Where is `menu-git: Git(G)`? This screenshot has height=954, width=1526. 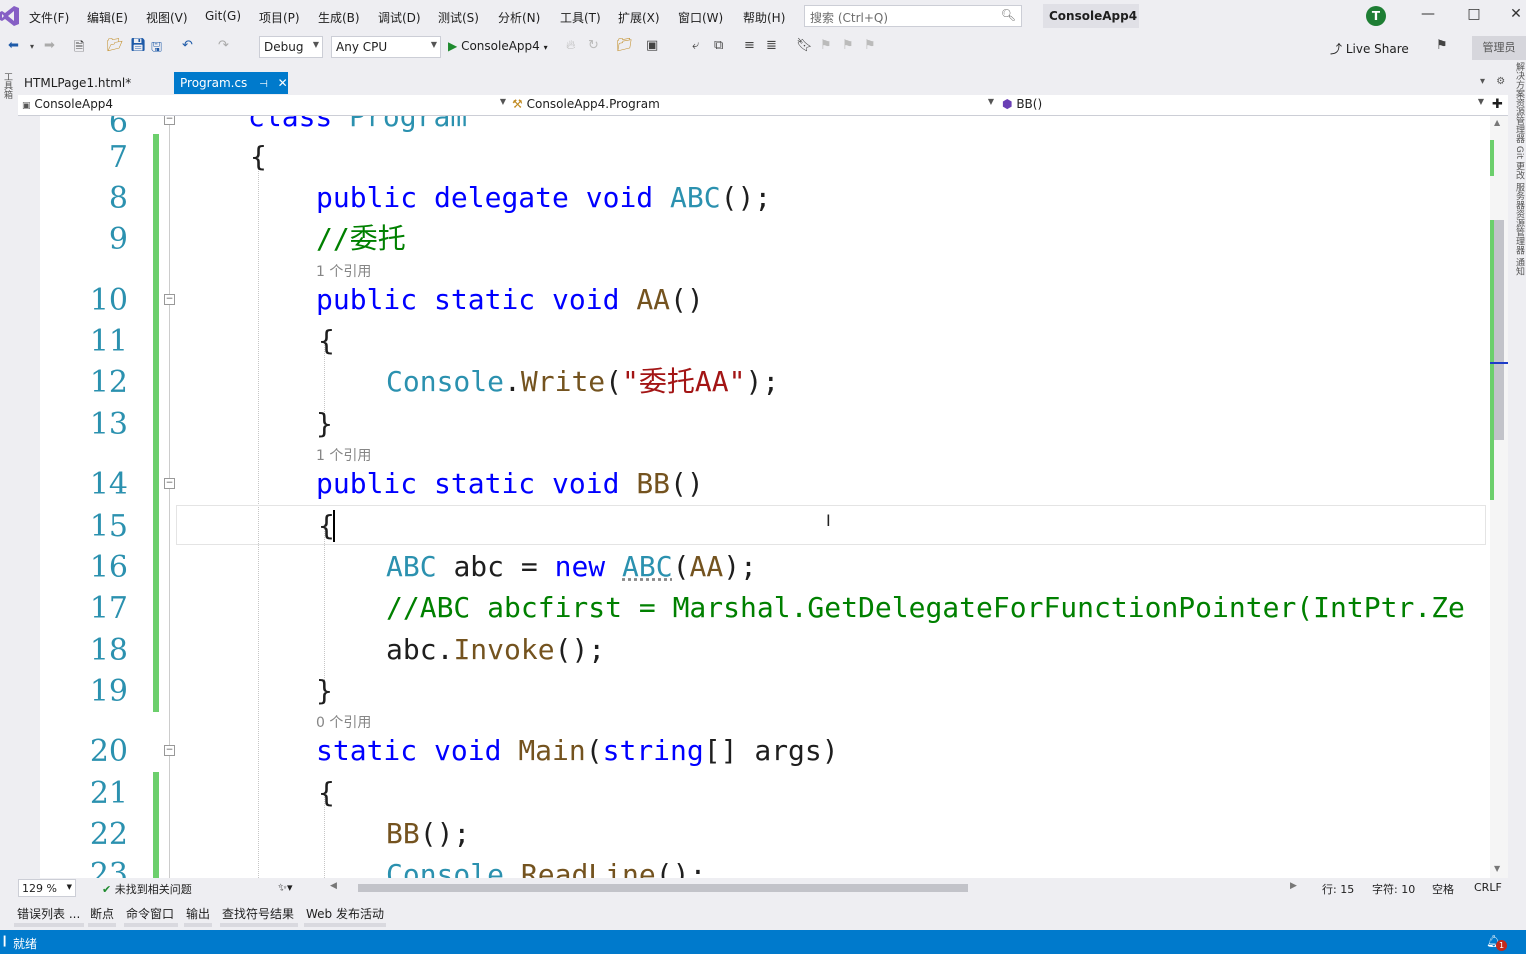 menu-git: Git(G) is located at coordinates (223, 16).